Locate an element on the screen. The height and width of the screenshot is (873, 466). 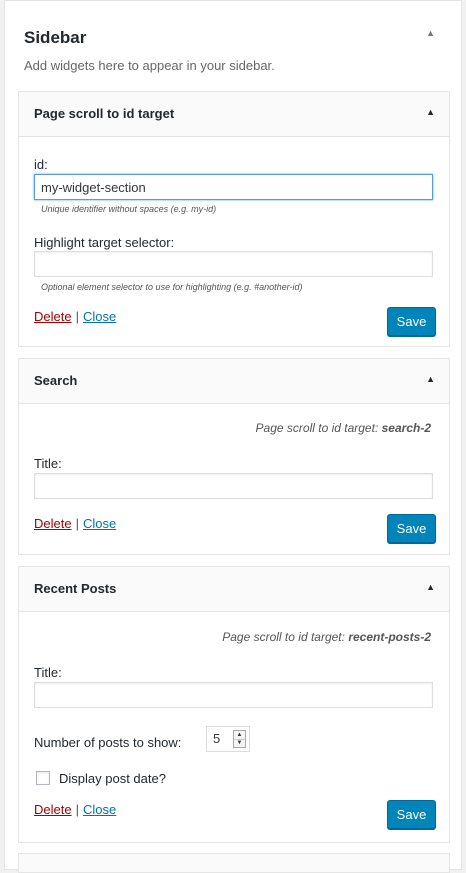
sidebar-title: Sidebar is located at coordinates (55, 37).